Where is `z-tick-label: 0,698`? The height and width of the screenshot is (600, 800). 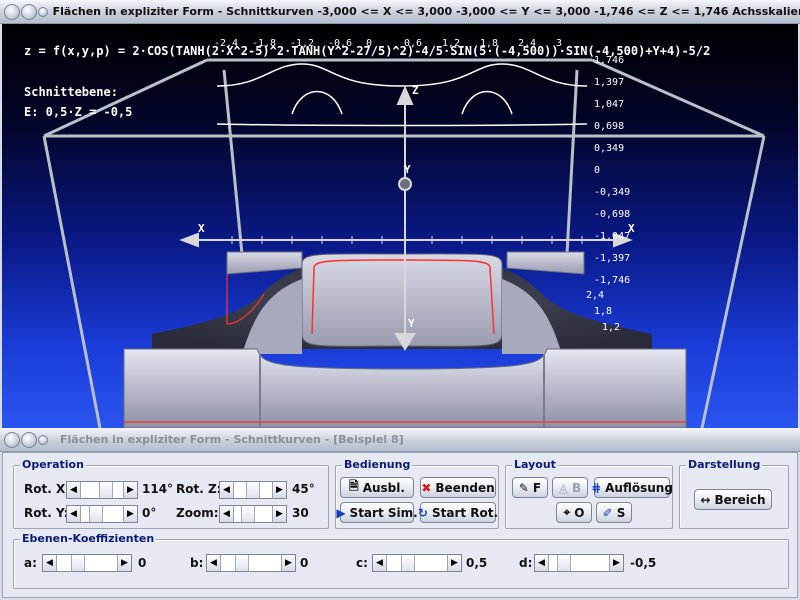 z-tick-label: 0,698 is located at coordinates (609, 126).